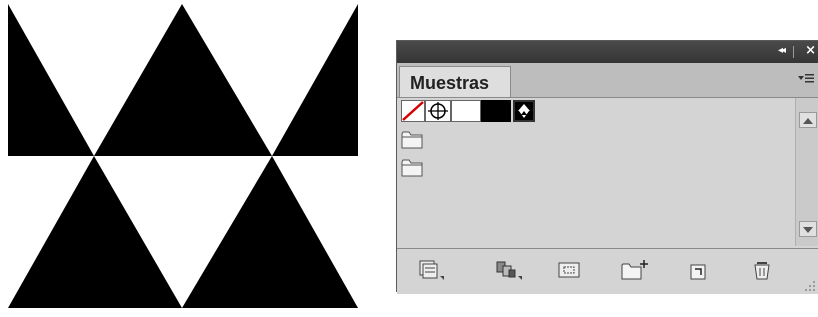  I want to click on triangle-top-left, so click(51, 80).